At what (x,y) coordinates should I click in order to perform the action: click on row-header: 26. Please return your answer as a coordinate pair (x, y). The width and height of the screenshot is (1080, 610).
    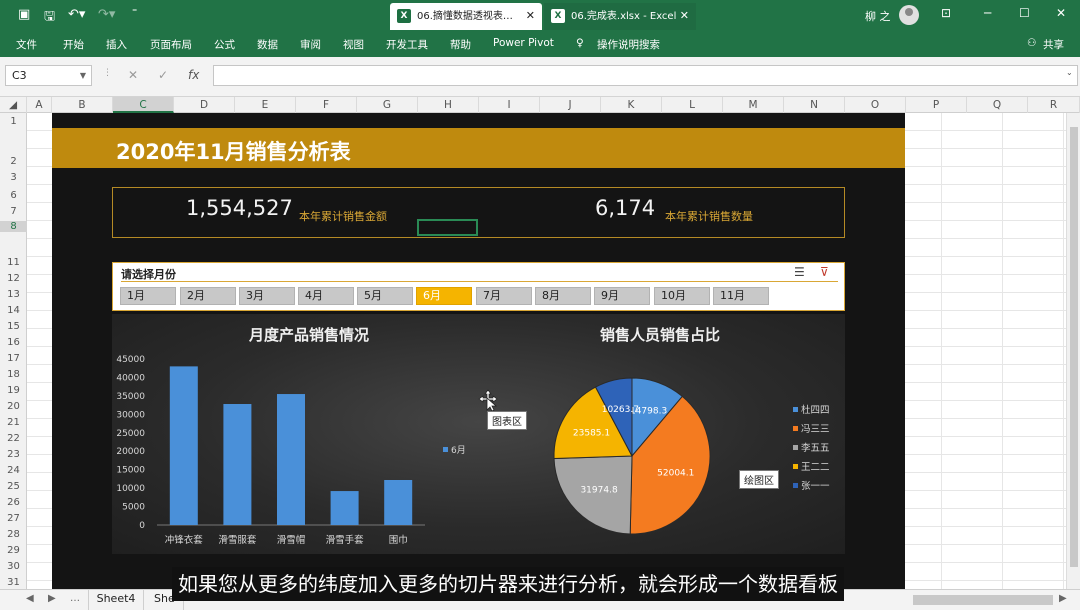
    Looking at the image, I should click on (13, 502).